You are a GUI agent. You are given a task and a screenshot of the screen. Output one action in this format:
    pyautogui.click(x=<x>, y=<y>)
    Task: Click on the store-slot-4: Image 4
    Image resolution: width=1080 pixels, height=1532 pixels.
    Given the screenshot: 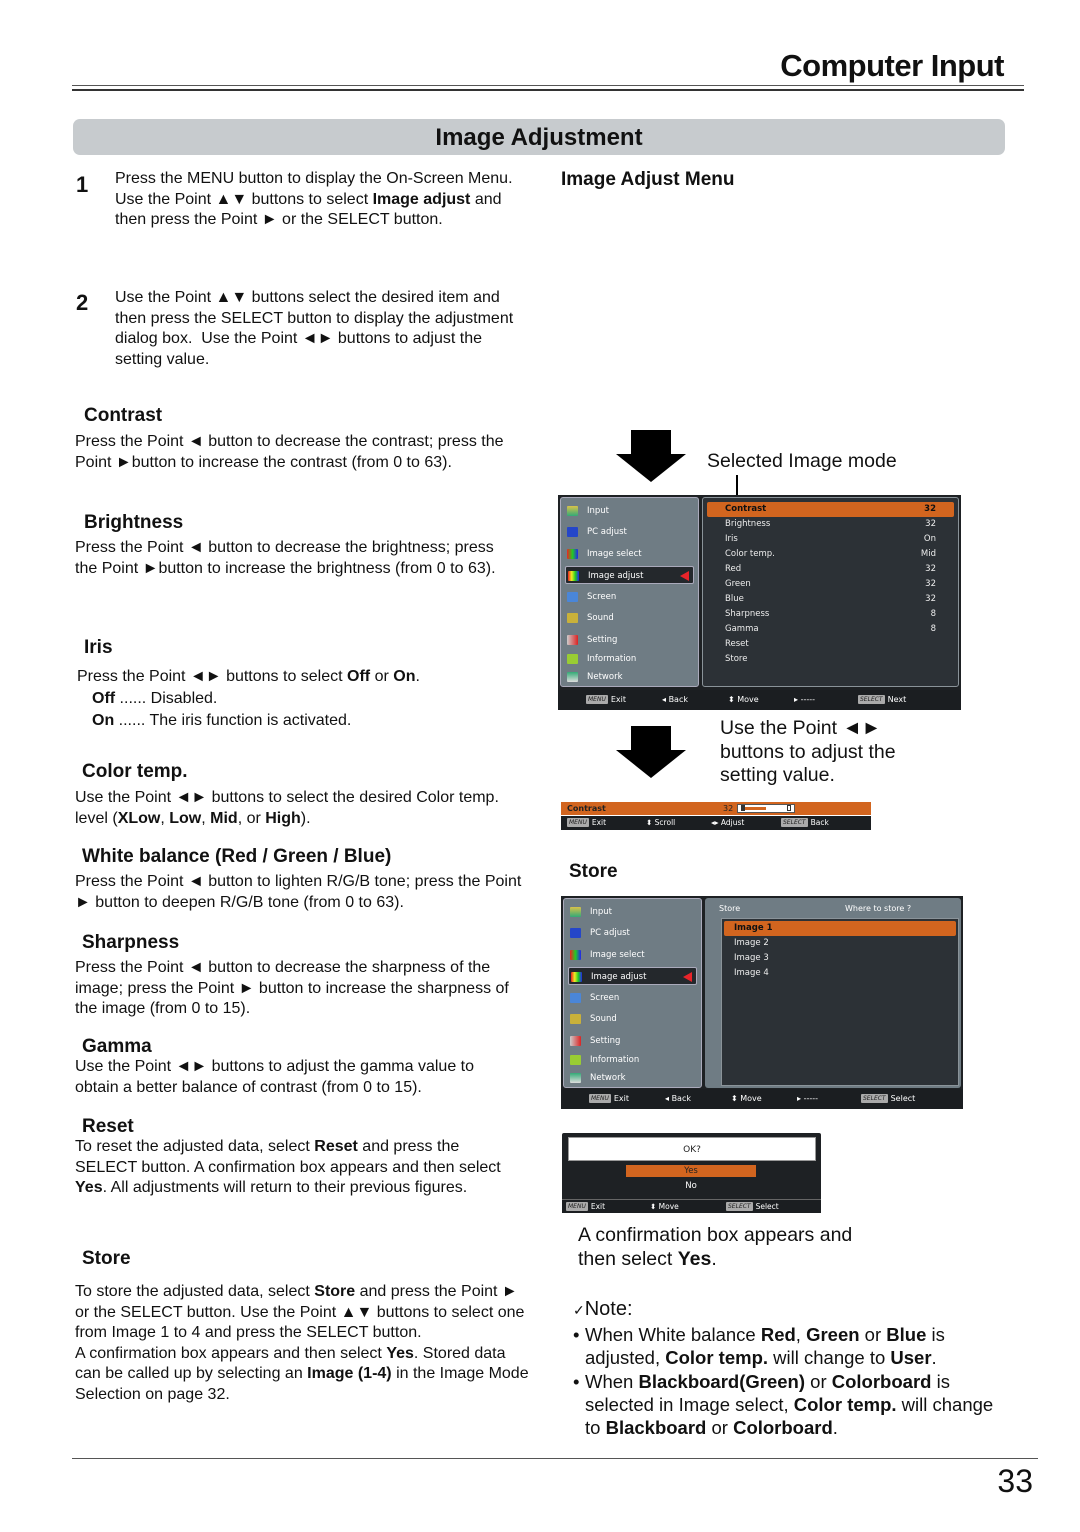 What is the action you would take?
    pyautogui.click(x=840, y=973)
    